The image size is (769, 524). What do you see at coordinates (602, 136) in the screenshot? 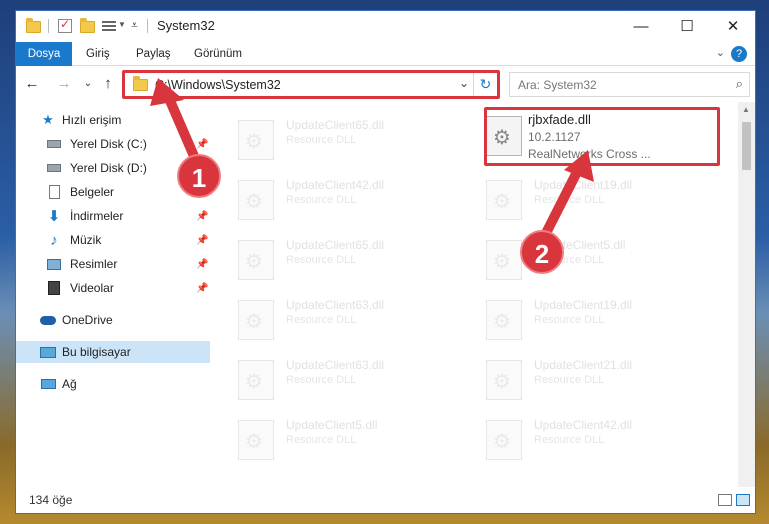
I see `file-highlight-box` at bounding box center [602, 136].